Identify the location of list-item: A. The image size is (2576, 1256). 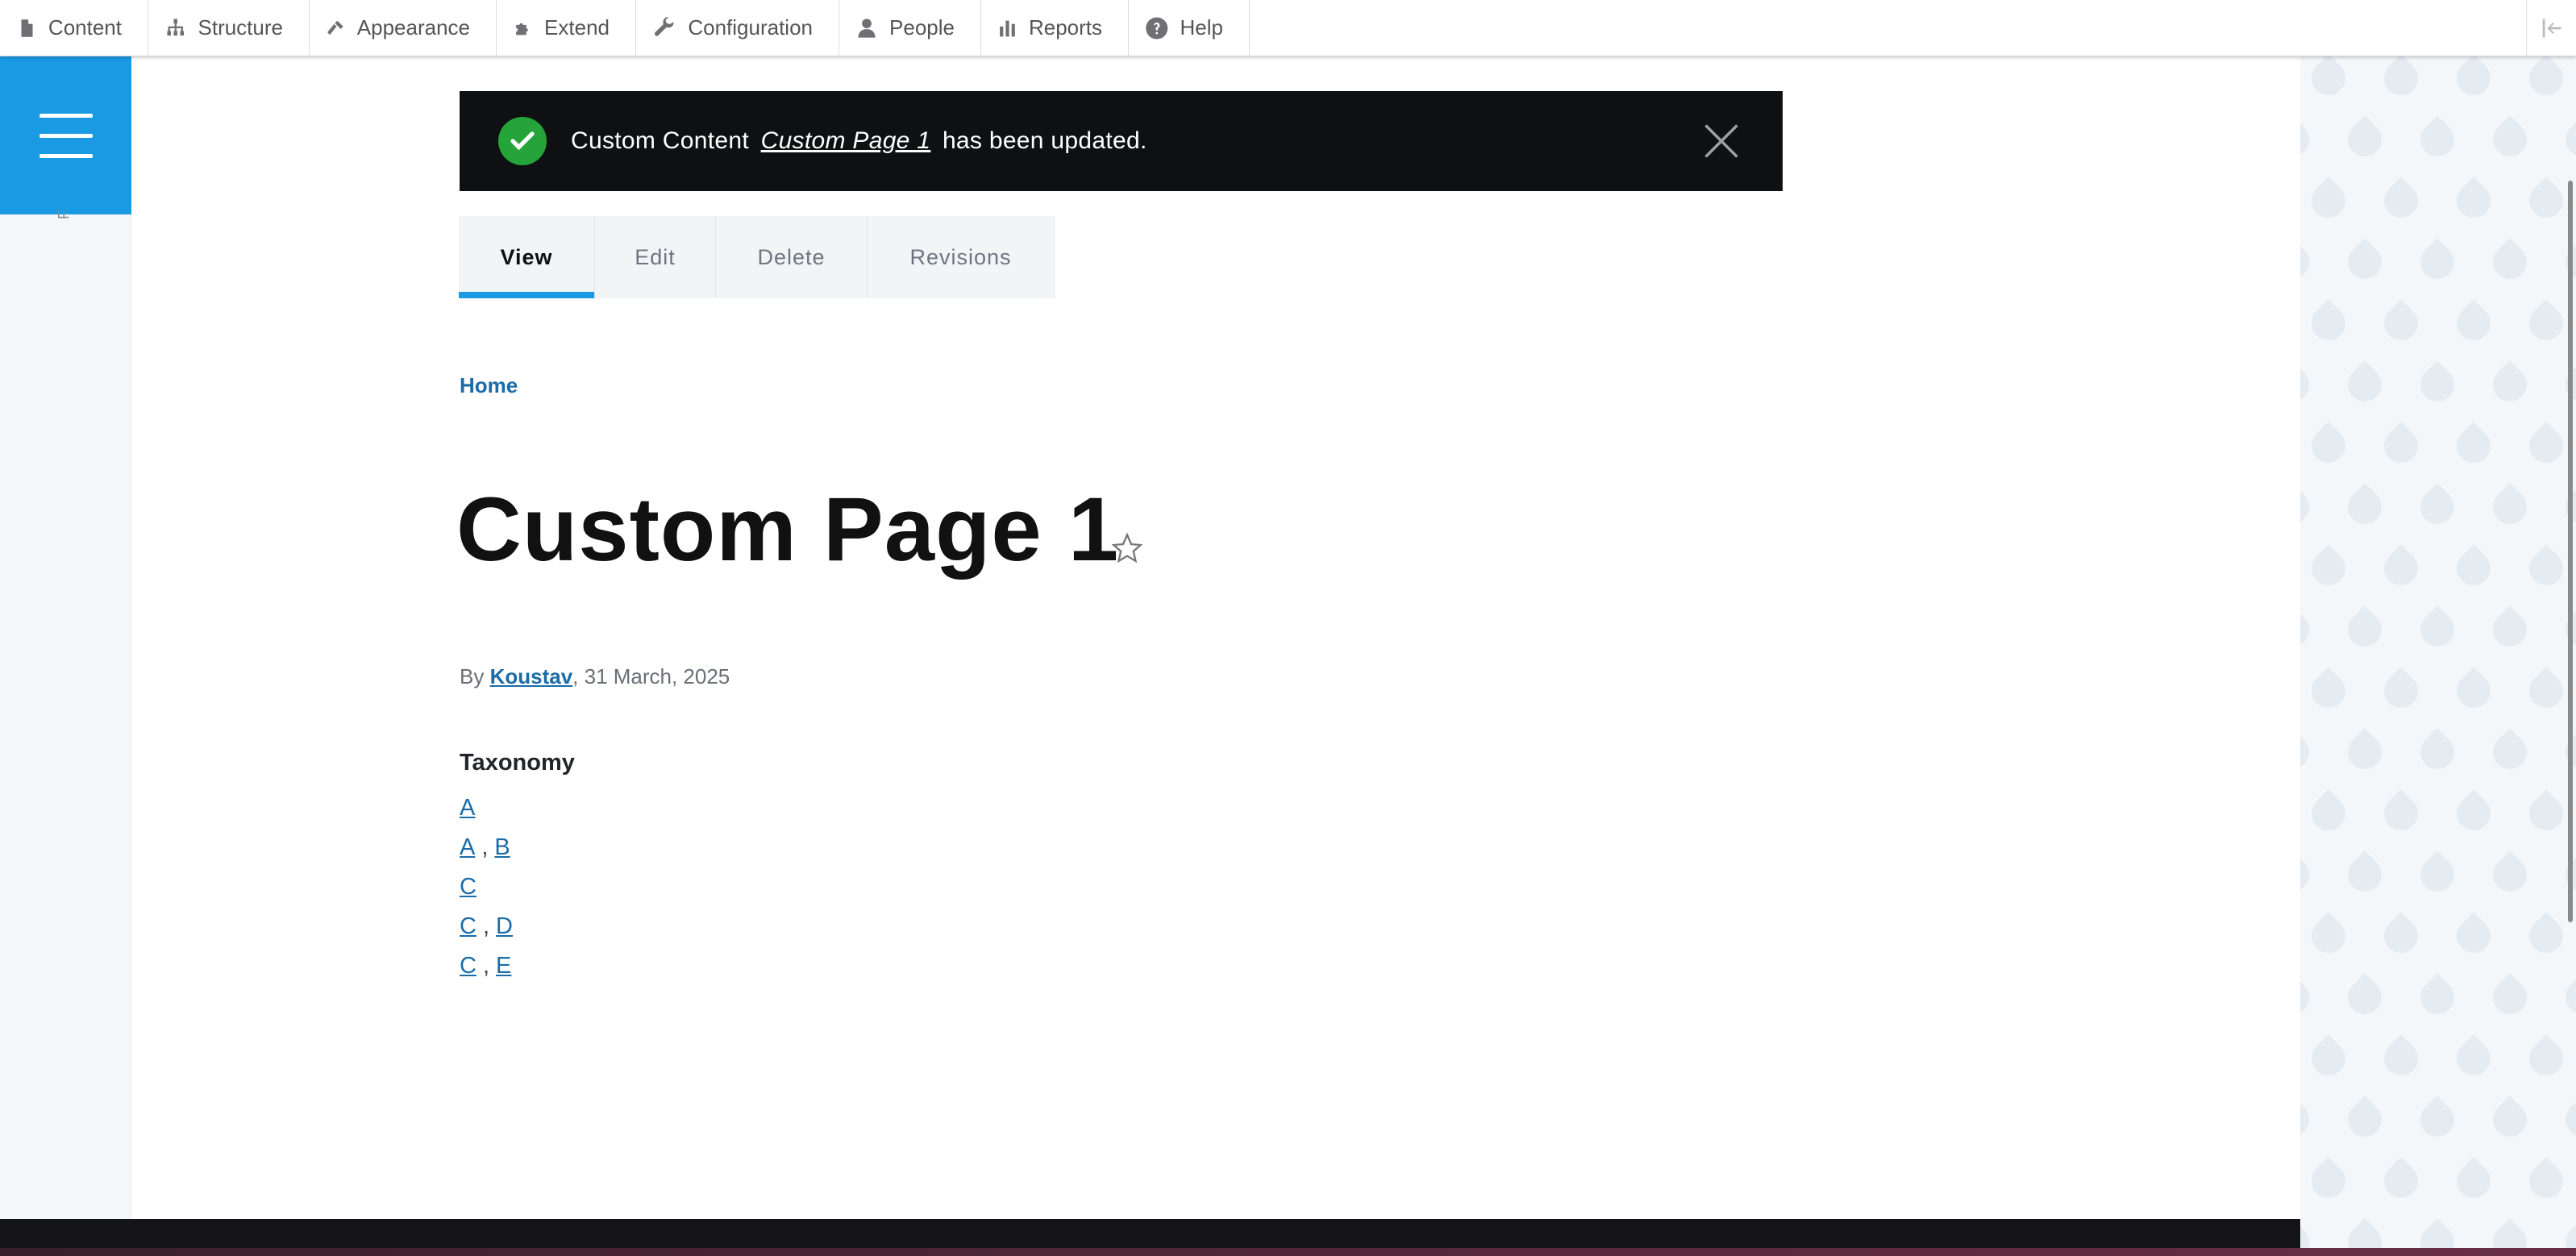
(486, 808).